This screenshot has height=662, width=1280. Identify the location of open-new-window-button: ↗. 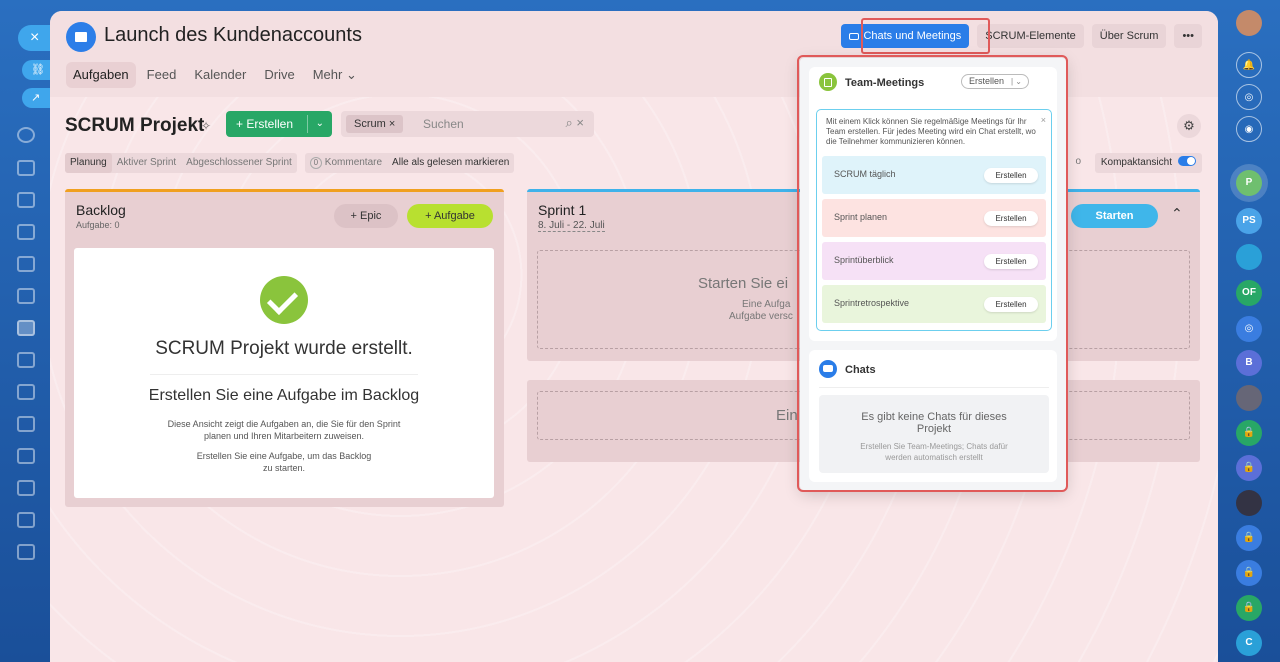
(36, 98).